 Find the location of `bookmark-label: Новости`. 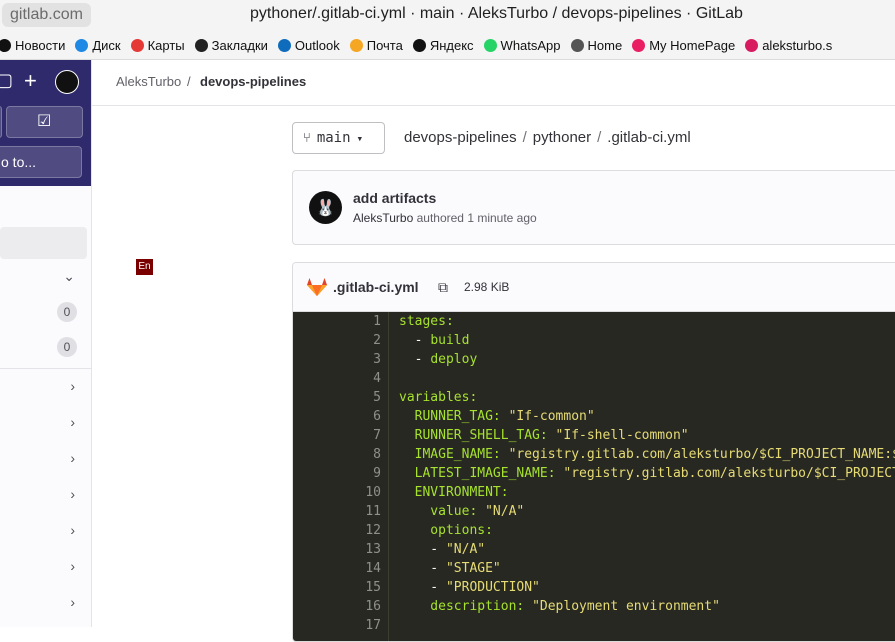

bookmark-label: Новости is located at coordinates (40, 45).